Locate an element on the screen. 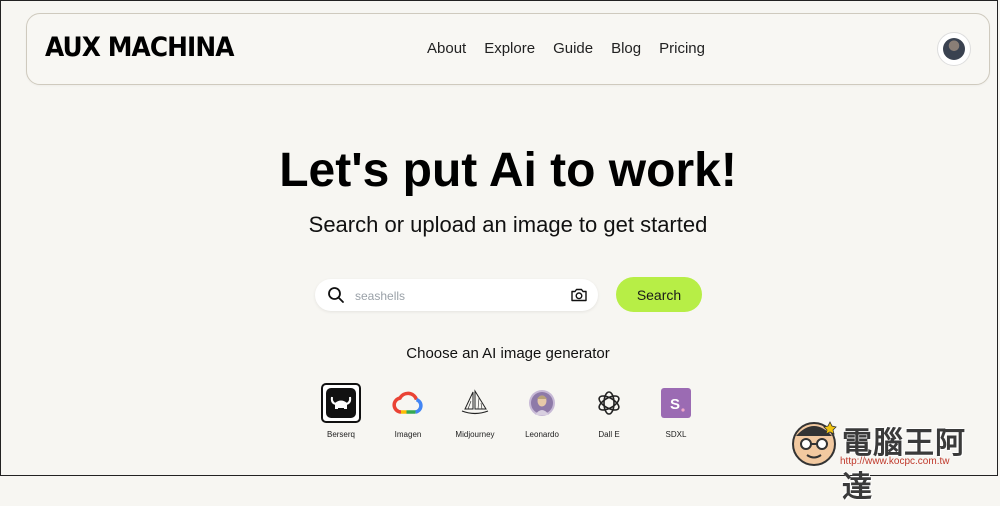 This screenshot has height=506, width=1000. leonardo-portrait-icon is located at coordinates (542, 403).